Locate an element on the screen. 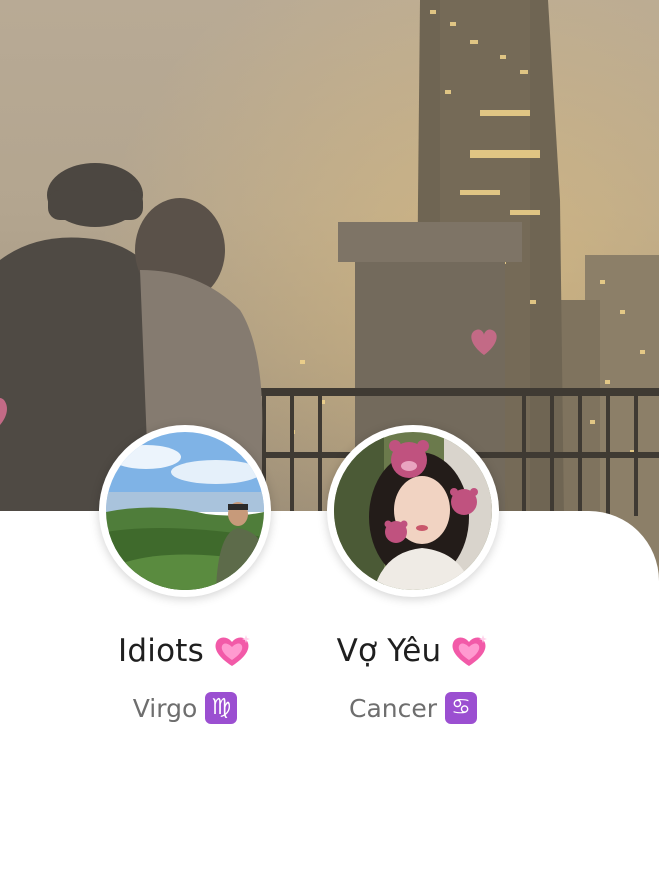 The height and width of the screenshot is (879, 659). cancer-icon: ♋ is located at coordinates (461, 708).